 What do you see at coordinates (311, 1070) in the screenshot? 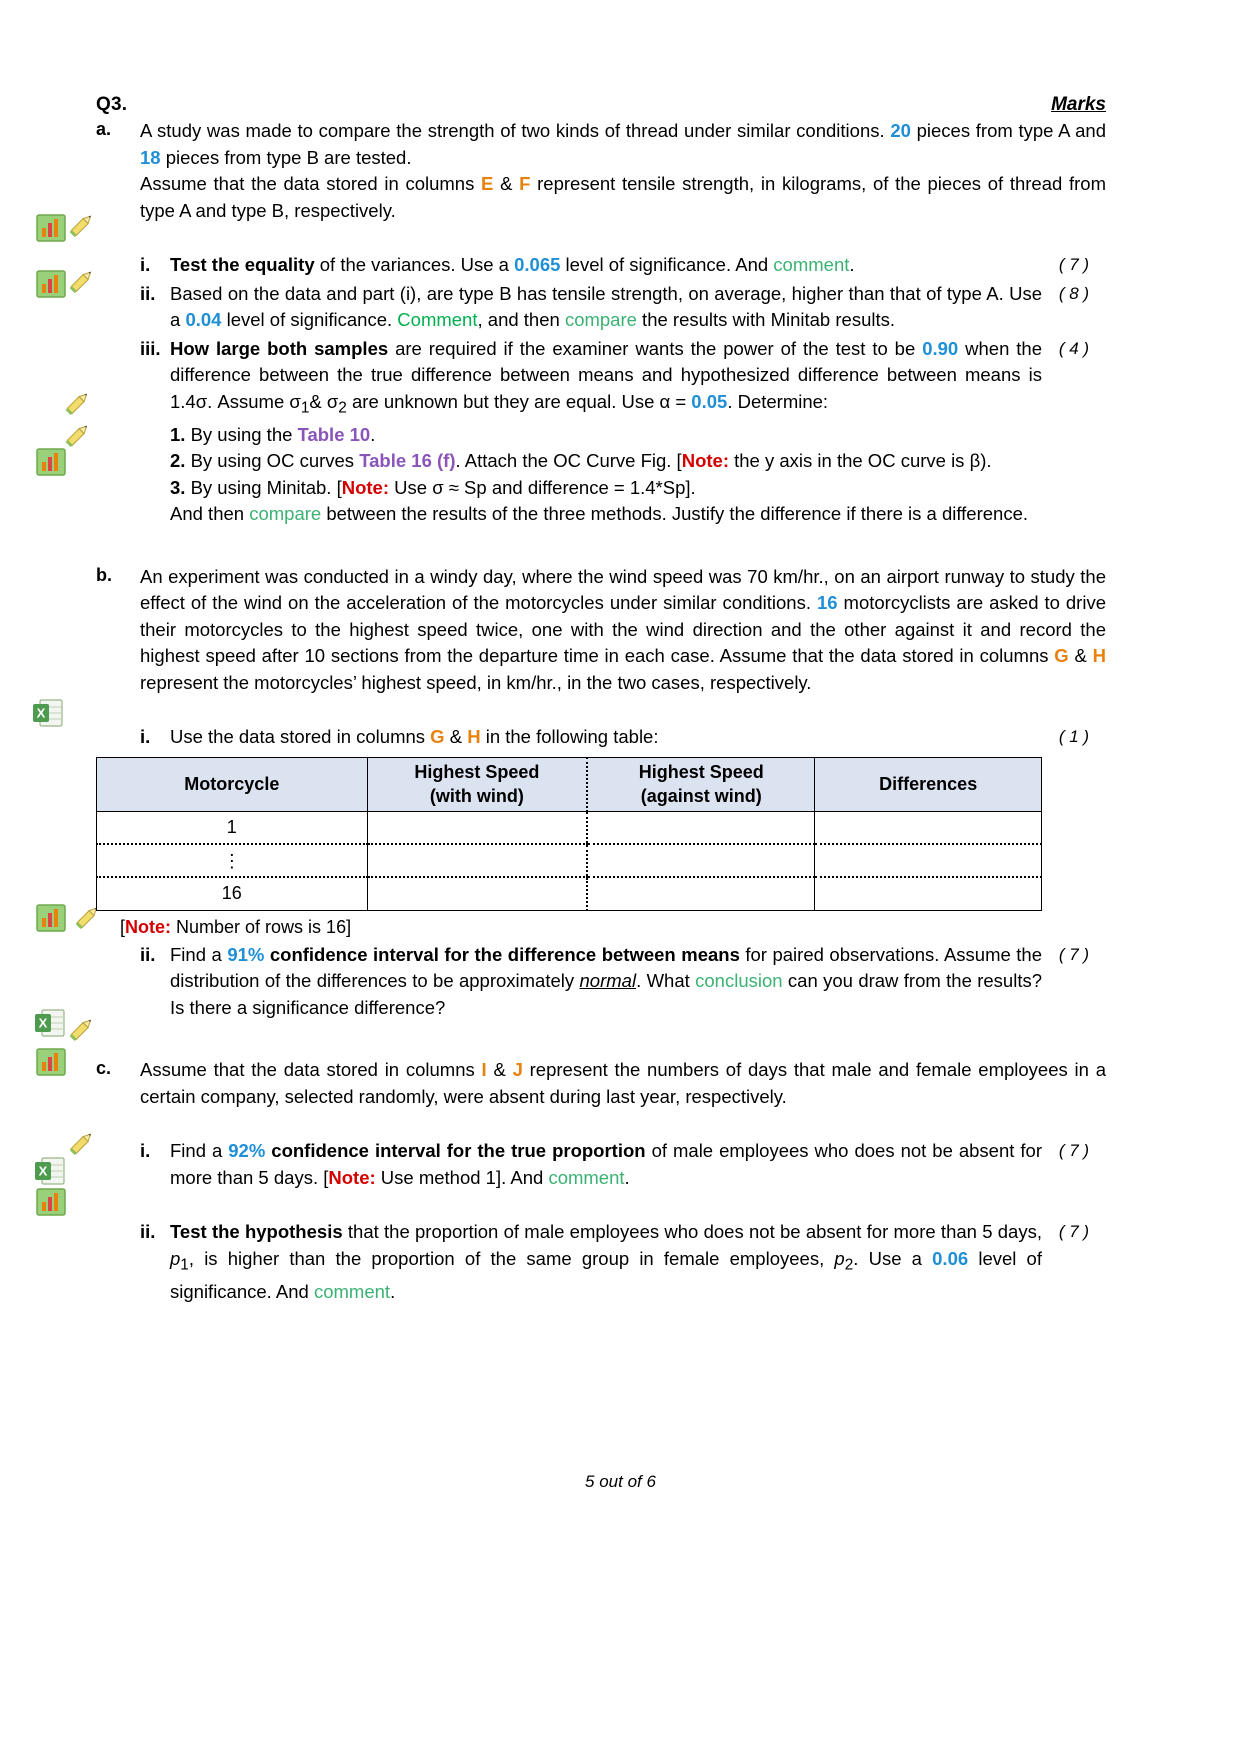
I see `text: Assume that the data stored in columns` at bounding box center [311, 1070].